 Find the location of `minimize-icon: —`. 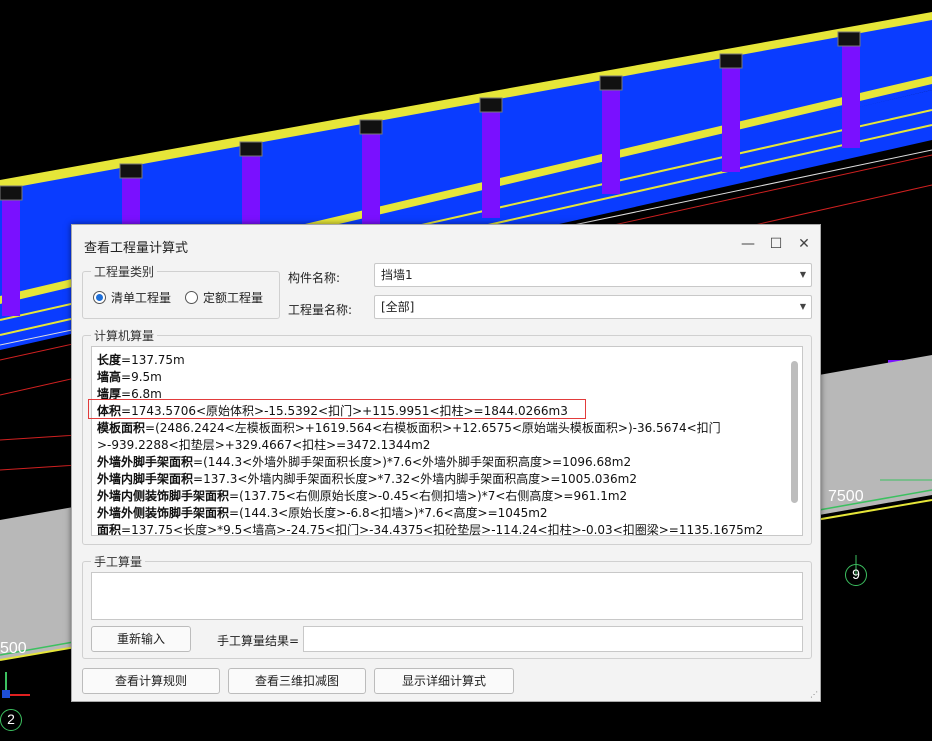

minimize-icon: — is located at coordinates (748, 244).